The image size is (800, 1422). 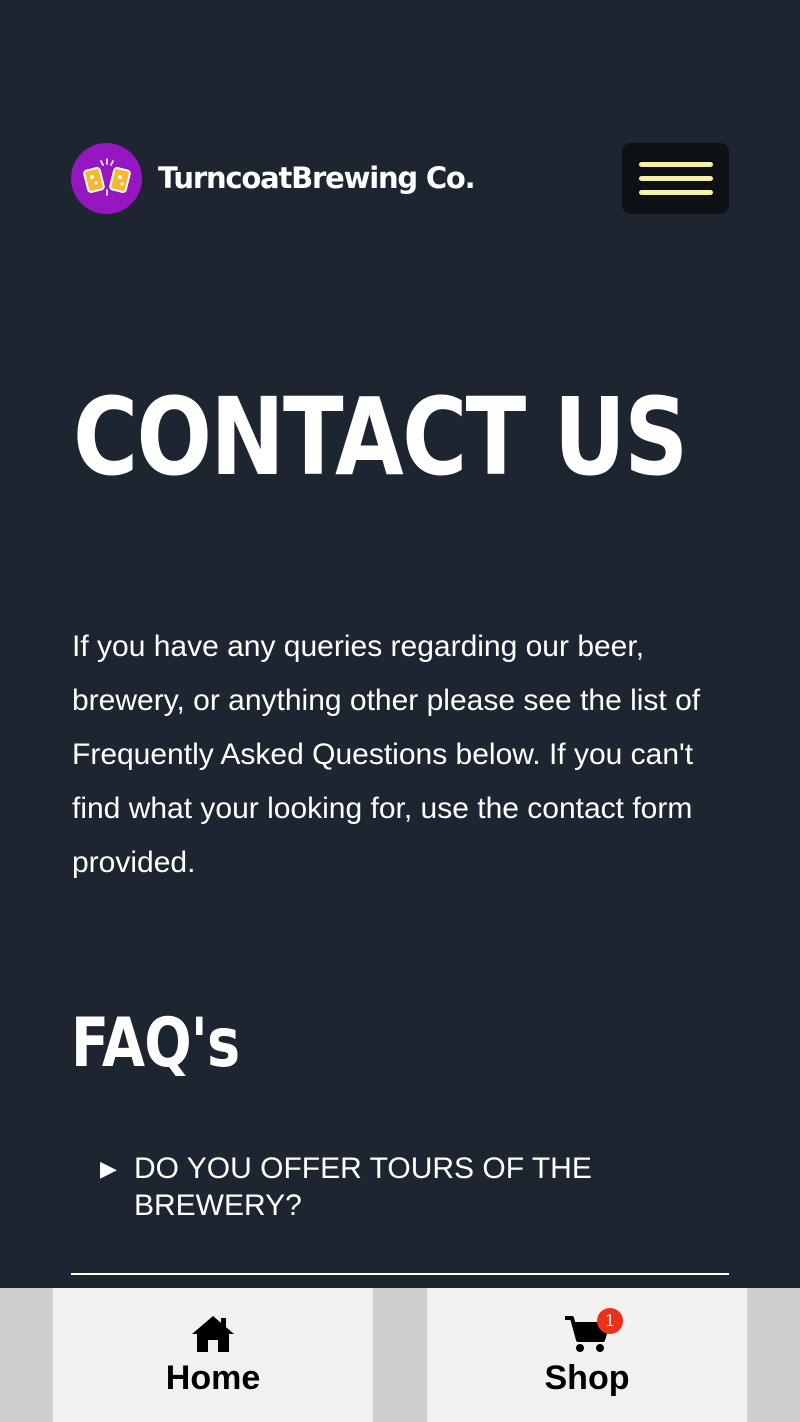 What do you see at coordinates (380, 438) in the screenshot?
I see `page-title: CONTACT US` at bounding box center [380, 438].